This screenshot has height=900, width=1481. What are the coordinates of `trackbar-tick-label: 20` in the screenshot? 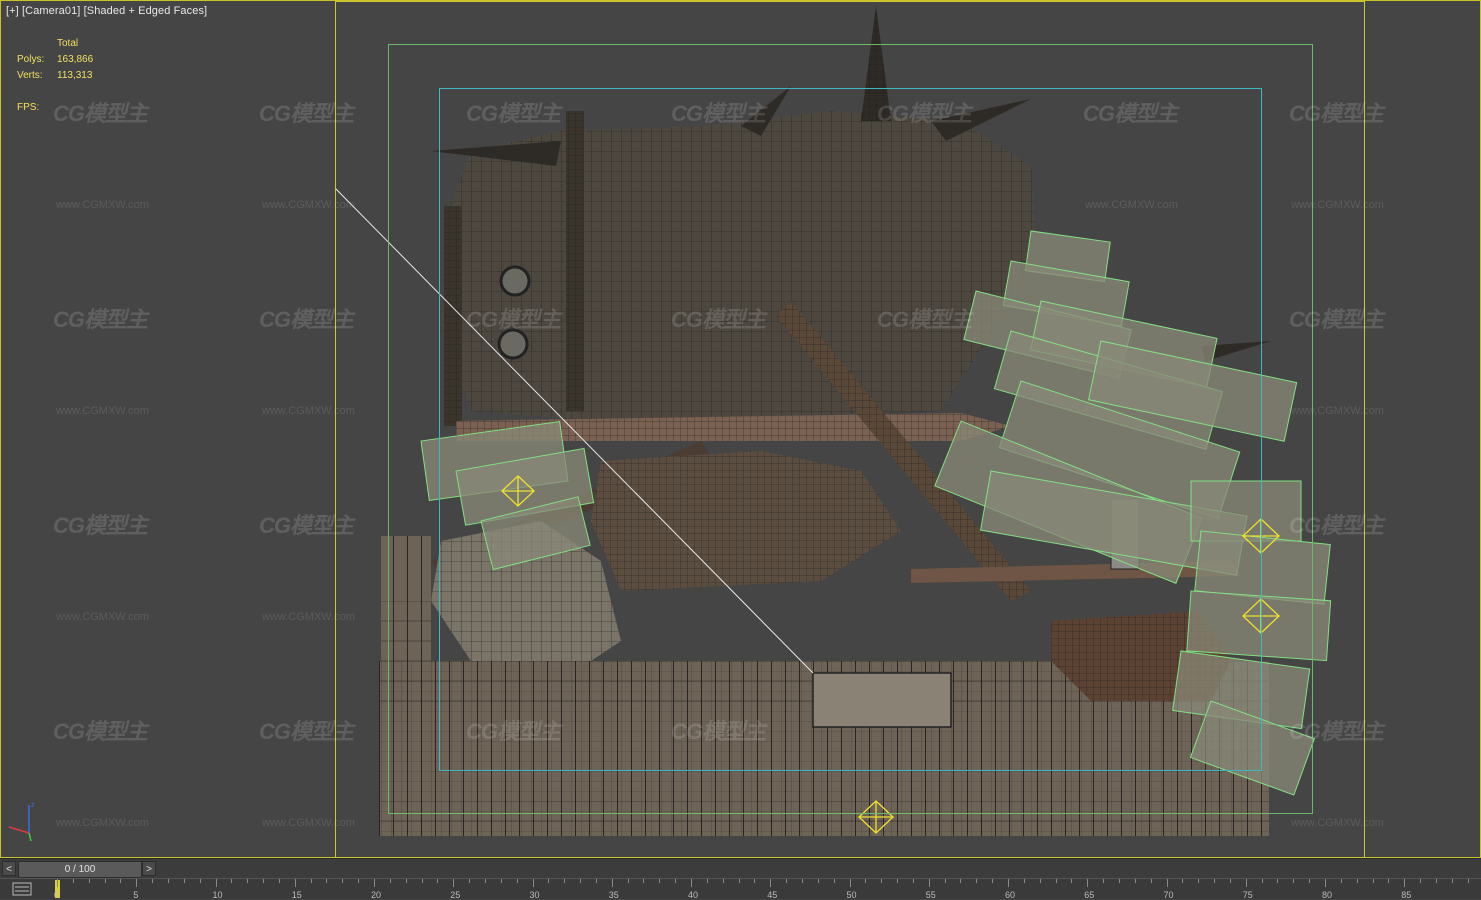 It's located at (376, 895).